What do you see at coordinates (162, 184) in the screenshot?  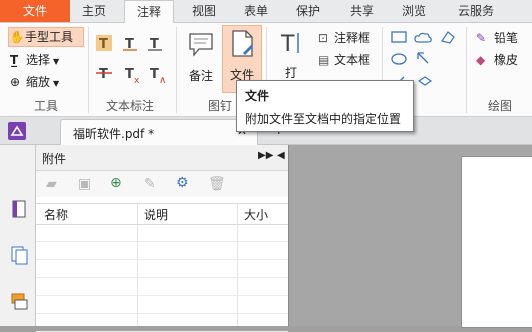 I see `attachments-toolbar: ▰ ▣ ⊕ ✎ ⚙ 🗑` at bounding box center [162, 184].